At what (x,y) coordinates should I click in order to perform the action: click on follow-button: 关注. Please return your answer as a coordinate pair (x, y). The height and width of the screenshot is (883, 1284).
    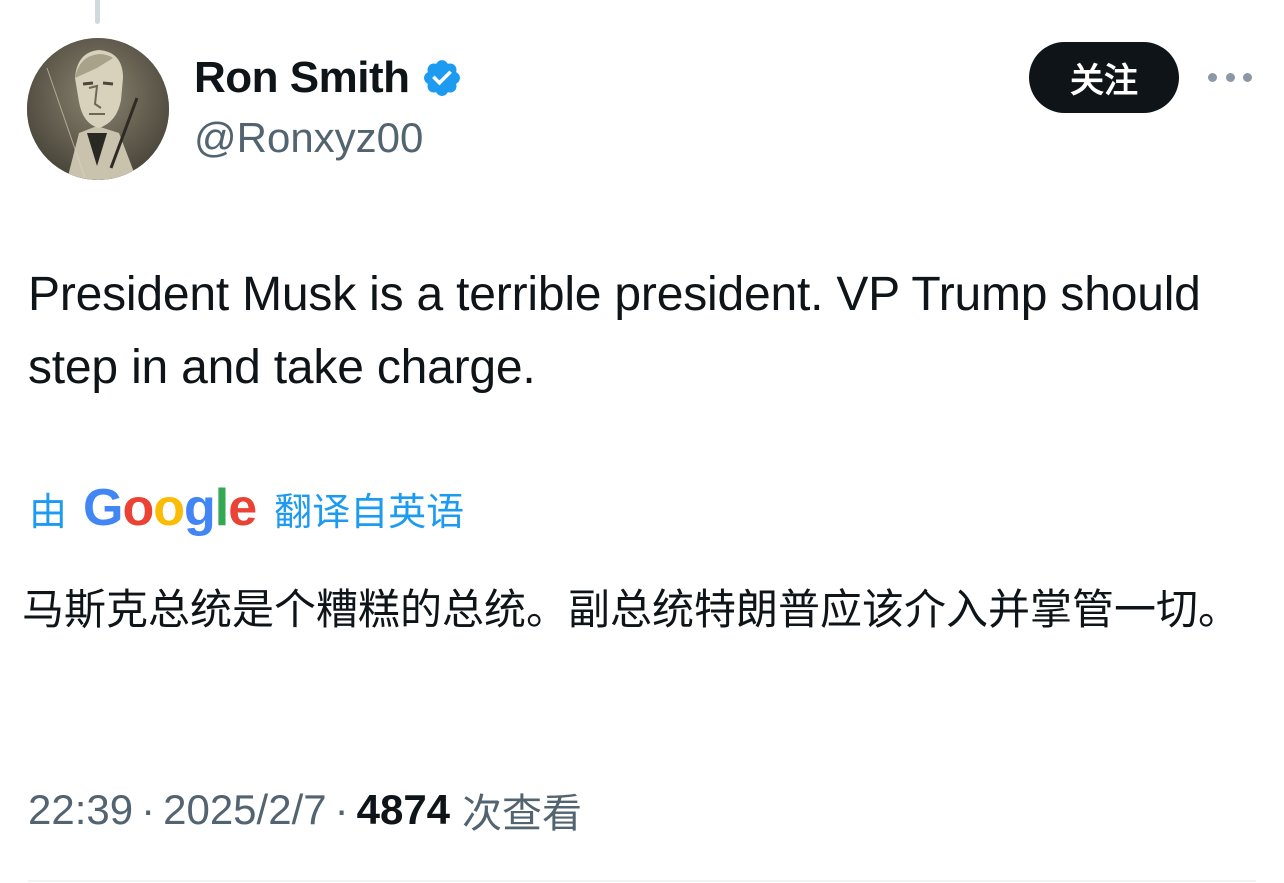
    Looking at the image, I should click on (1104, 77).